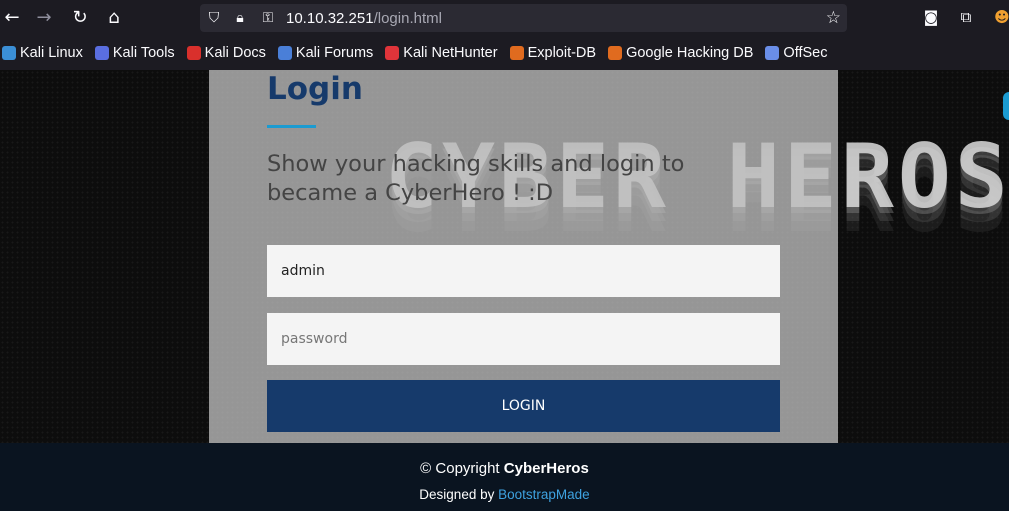 The height and width of the screenshot is (511, 1009). What do you see at coordinates (931, 17) in the screenshot?
I see `pocket-icon: ◙` at bounding box center [931, 17].